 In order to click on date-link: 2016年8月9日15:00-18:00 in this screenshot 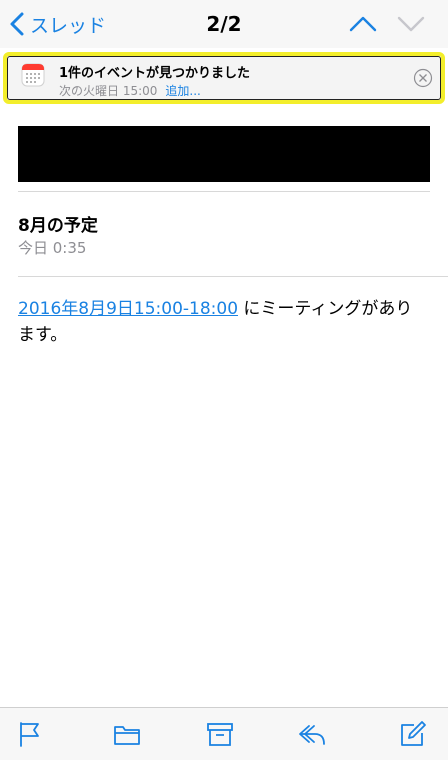, I will do `click(128, 309)`.